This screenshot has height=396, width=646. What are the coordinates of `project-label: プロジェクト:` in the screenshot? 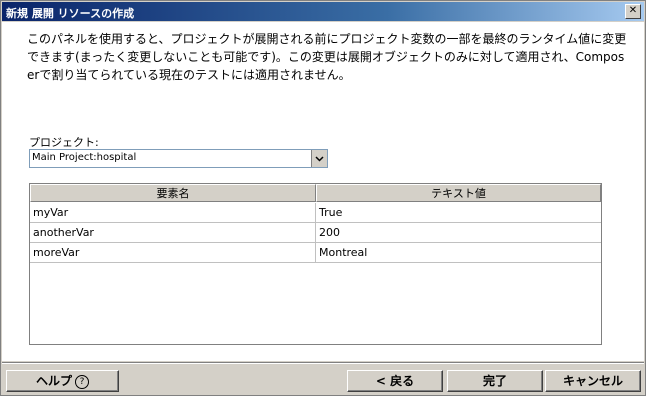 It's located at (64, 142).